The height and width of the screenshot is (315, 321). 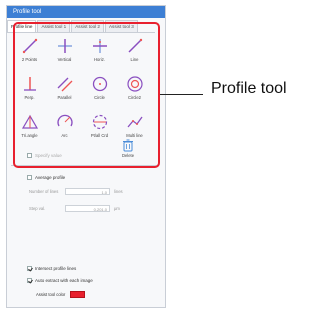 I want to click on tool-label: Circle2, so click(x=134, y=97).